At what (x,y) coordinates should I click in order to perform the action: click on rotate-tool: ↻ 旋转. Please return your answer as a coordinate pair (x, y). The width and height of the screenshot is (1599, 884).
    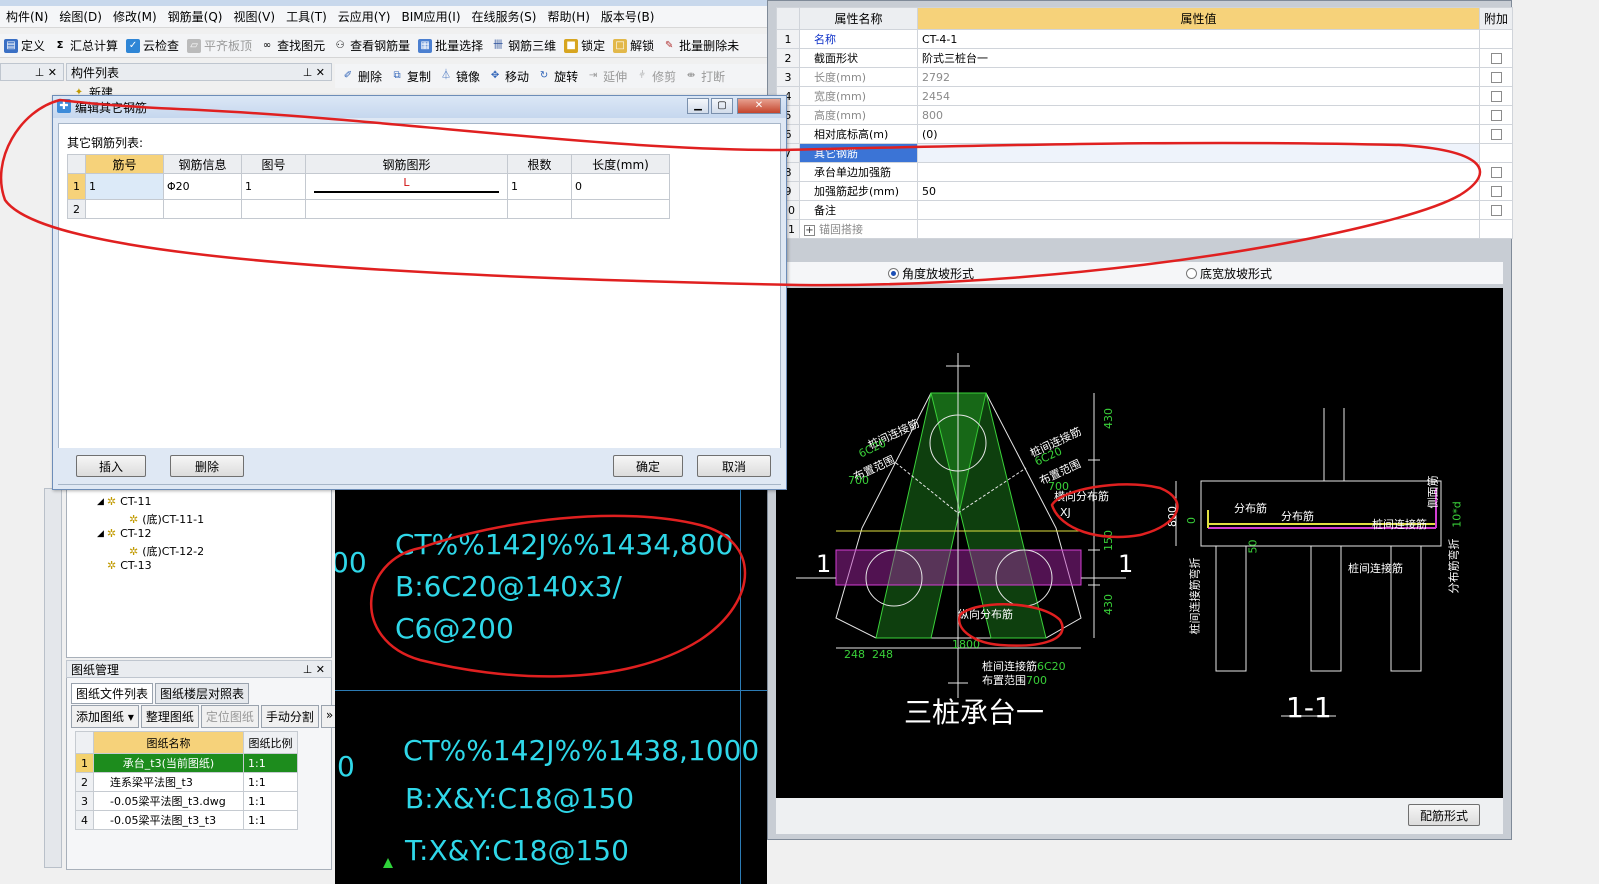
    Looking at the image, I should click on (557, 76).